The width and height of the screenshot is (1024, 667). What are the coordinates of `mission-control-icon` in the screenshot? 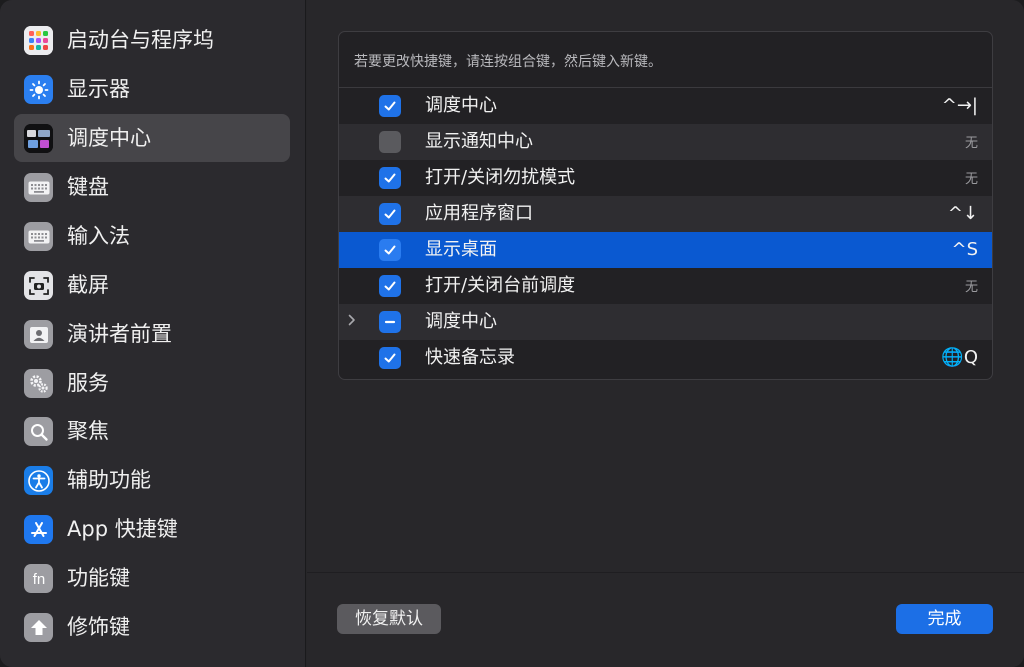 It's located at (38, 138).